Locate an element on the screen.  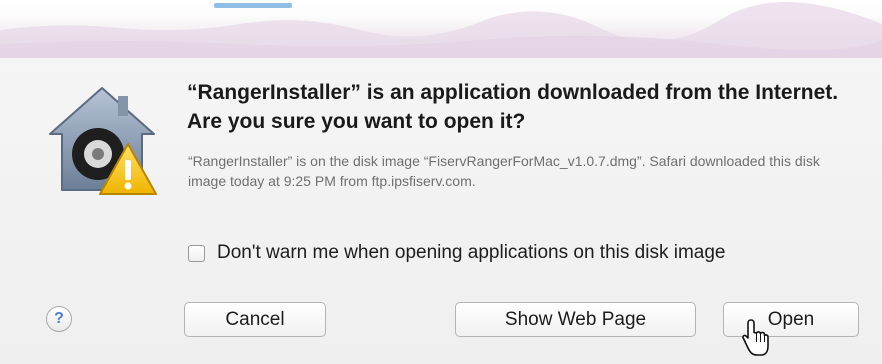
background-tab-highlight is located at coordinates (253, 5).